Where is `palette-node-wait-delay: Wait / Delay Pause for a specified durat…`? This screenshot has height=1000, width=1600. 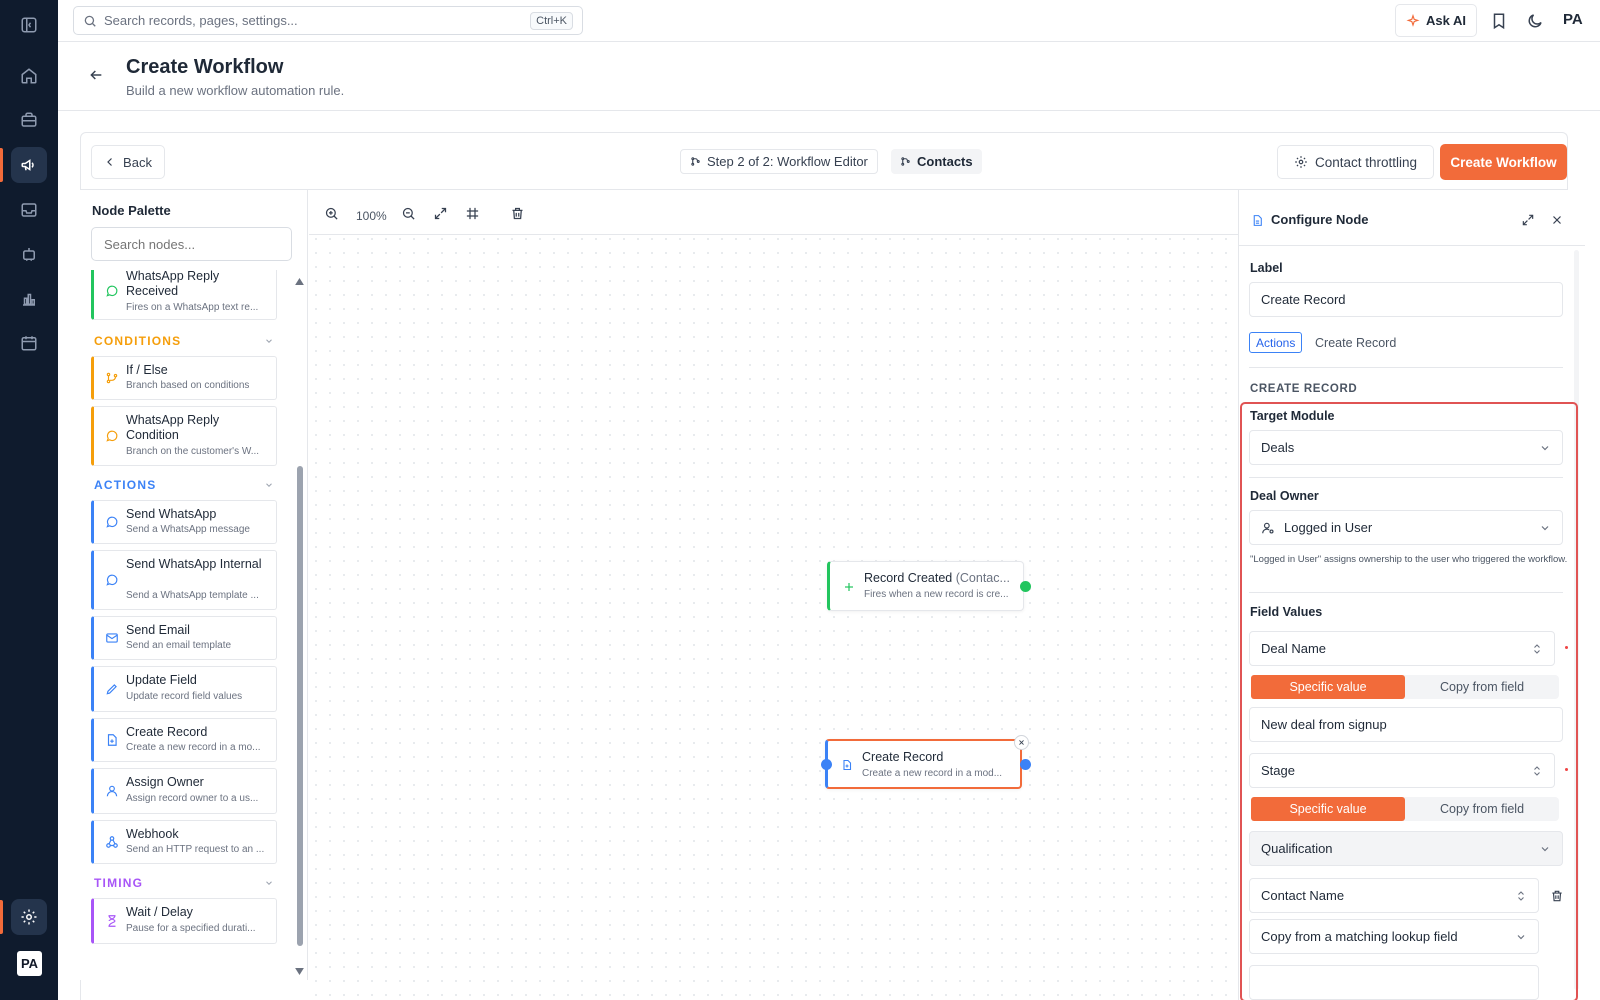
palette-node-wait-delay: Wait / Delay Pause for a specified durat… is located at coordinates (184, 921).